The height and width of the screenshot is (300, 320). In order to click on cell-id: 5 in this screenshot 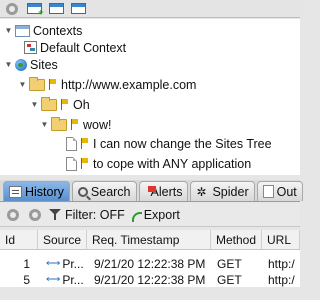, I will do `click(26, 279)`.